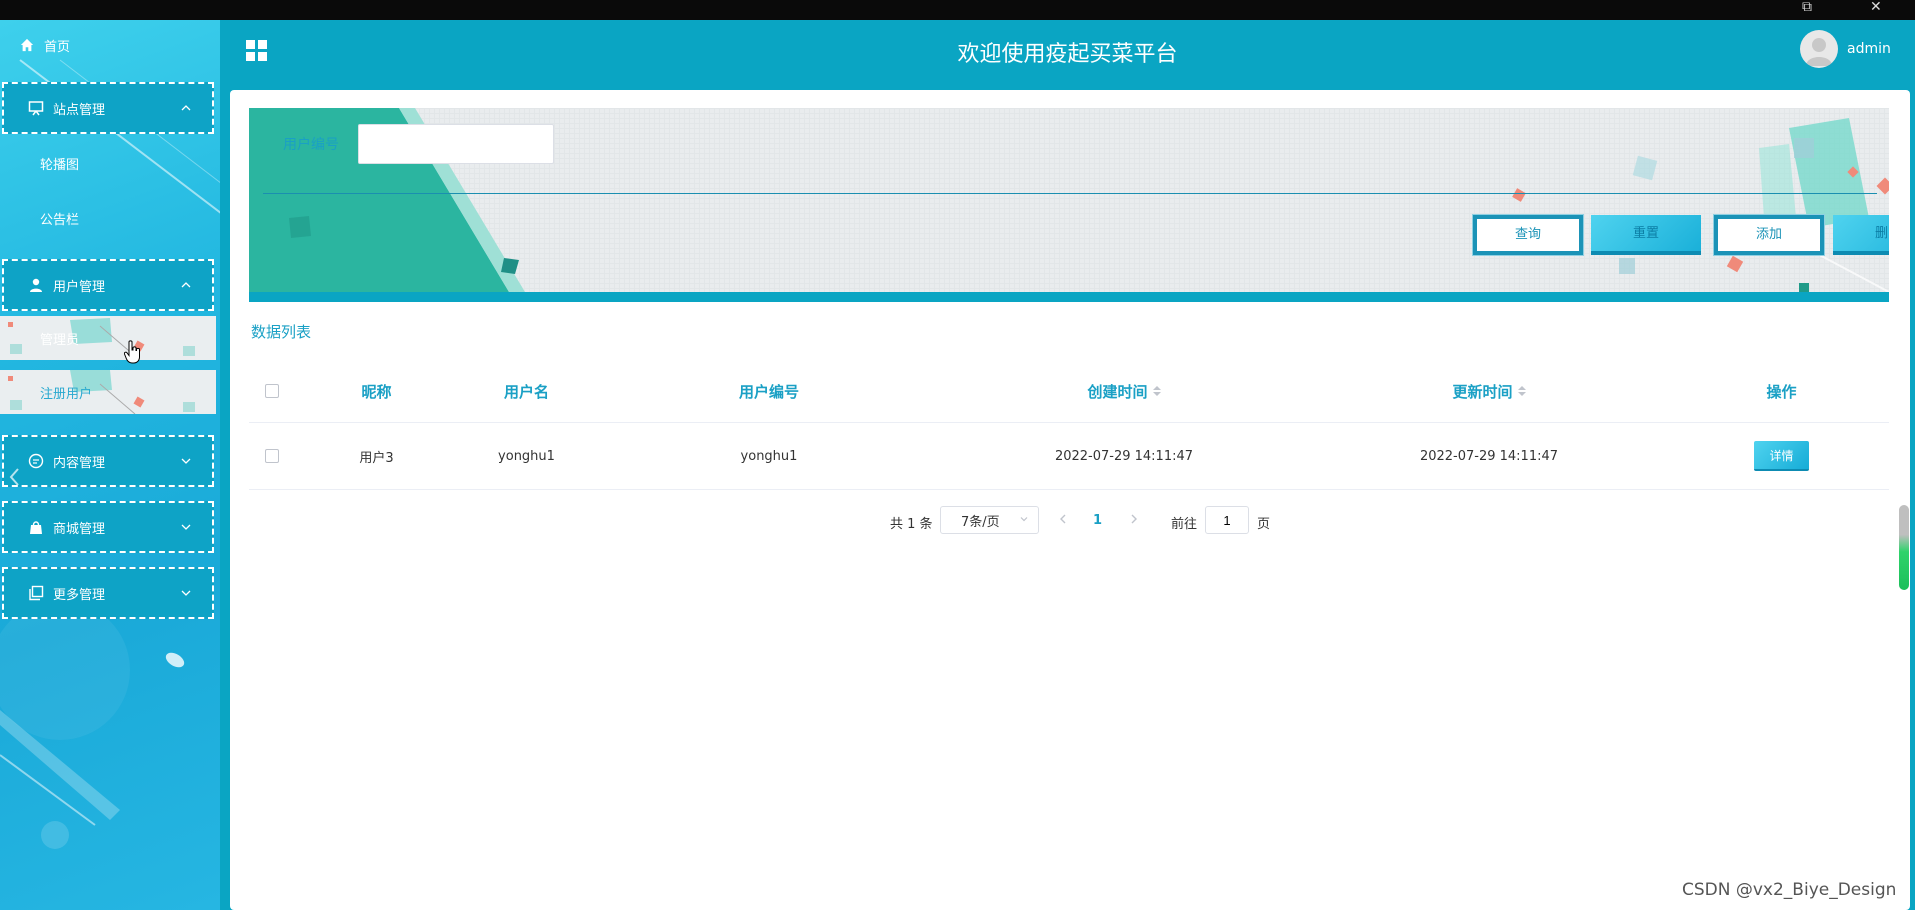 The width and height of the screenshot is (1915, 910). What do you see at coordinates (980, 522) in the screenshot?
I see `page-size-value: 7条/页` at bounding box center [980, 522].